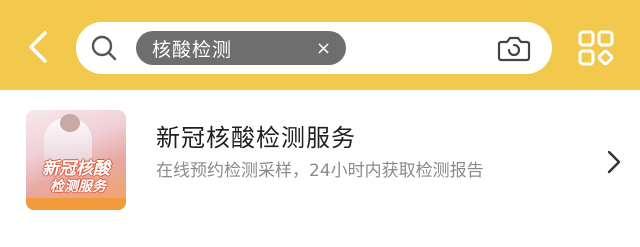 This screenshot has width=640, height=247. I want to click on back-button, so click(38, 47).